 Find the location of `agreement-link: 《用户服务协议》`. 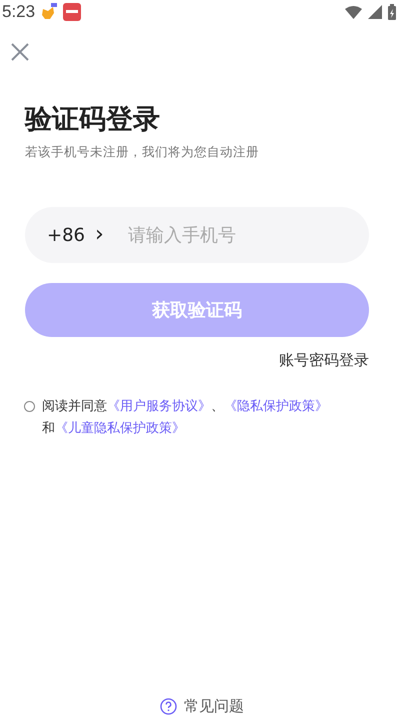

agreement-link: 《用户服务协议》 is located at coordinates (159, 406).